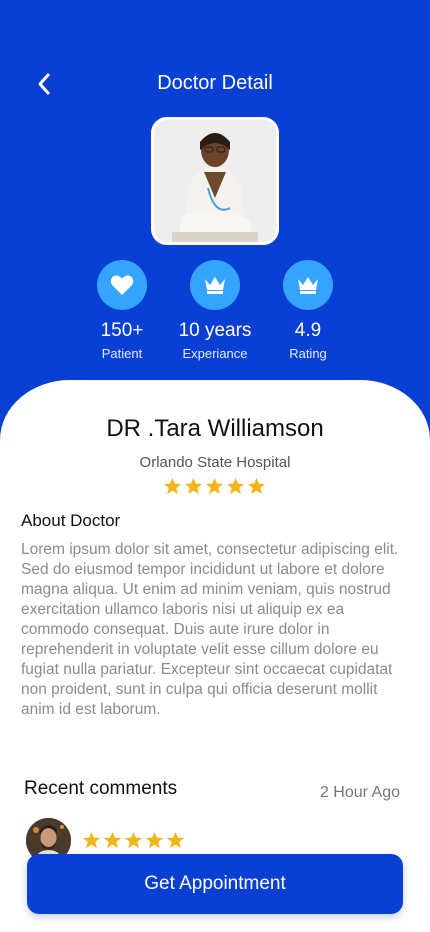  What do you see at coordinates (215, 428) in the screenshot?
I see `doctor-name: DR .Tara Williamson` at bounding box center [215, 428].